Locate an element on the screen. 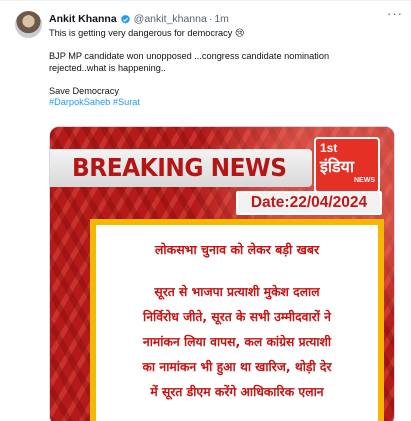  tweet-header: Ankit Khanna @ankit_khanna · 1m is located at coordinates (218, 19).